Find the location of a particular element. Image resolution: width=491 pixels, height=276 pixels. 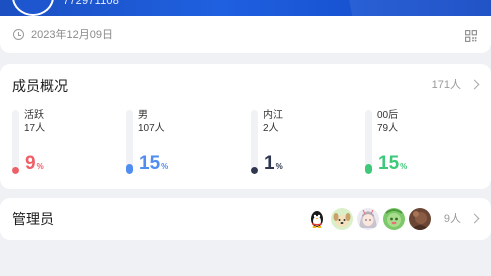

stat-label: 活跃 is located at coordinates (34, 115).